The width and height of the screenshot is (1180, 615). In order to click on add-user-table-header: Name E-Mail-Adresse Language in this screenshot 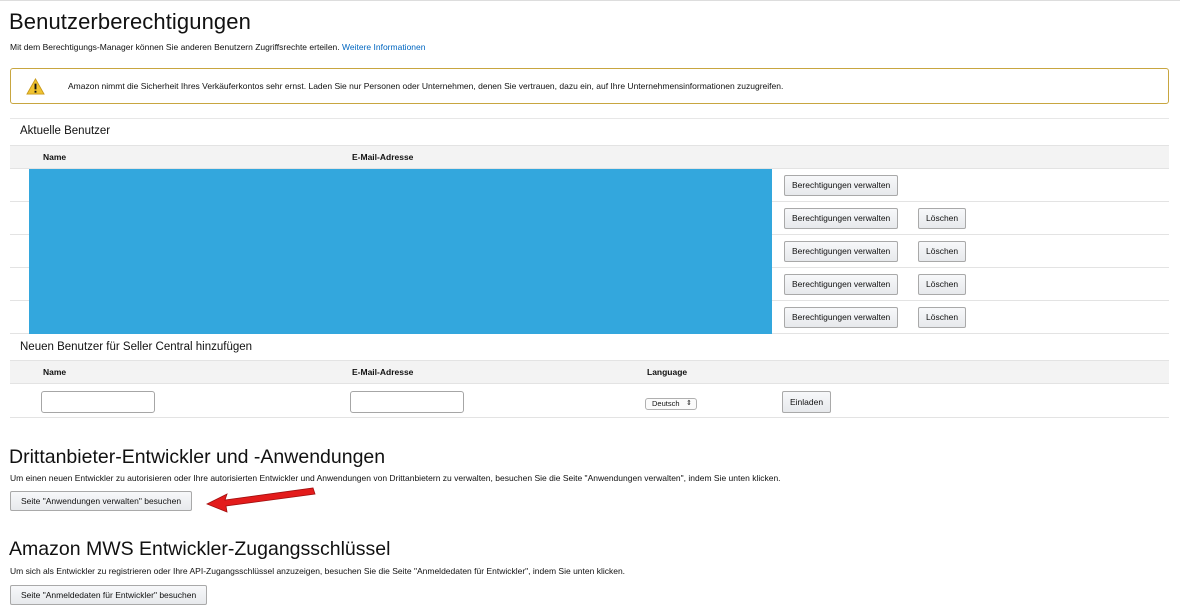, I will do `click(589, 372)`.